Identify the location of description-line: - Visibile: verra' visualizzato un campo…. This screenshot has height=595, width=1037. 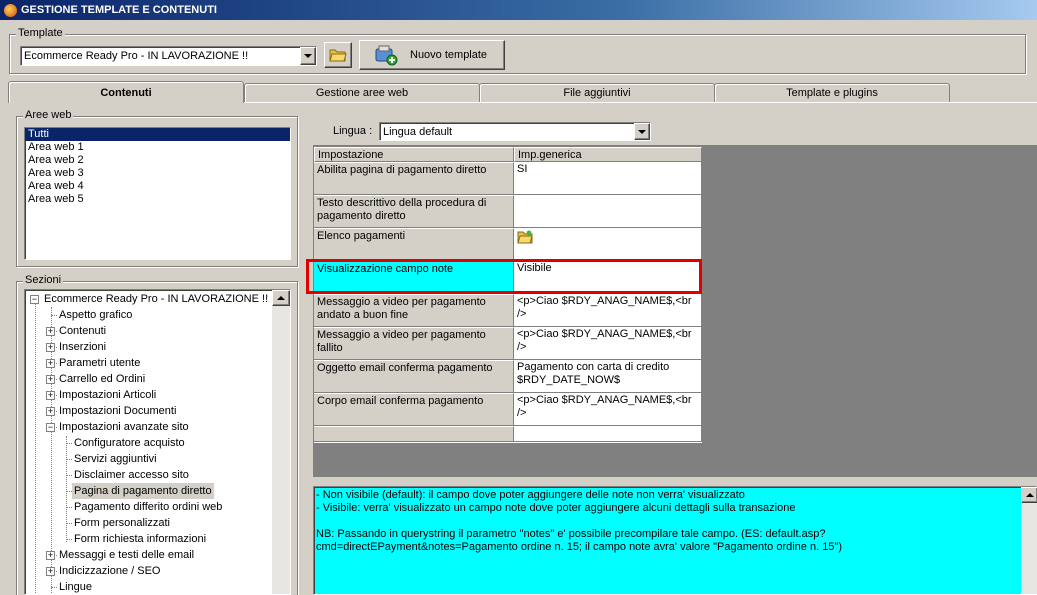
(556, 508).